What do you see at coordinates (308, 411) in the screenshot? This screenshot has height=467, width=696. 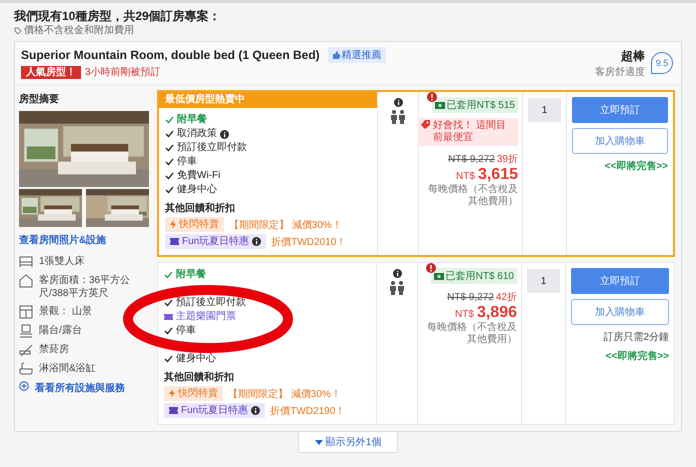 I see `promo-text: 折價TWD2190！` at bounding box center [308, 411].